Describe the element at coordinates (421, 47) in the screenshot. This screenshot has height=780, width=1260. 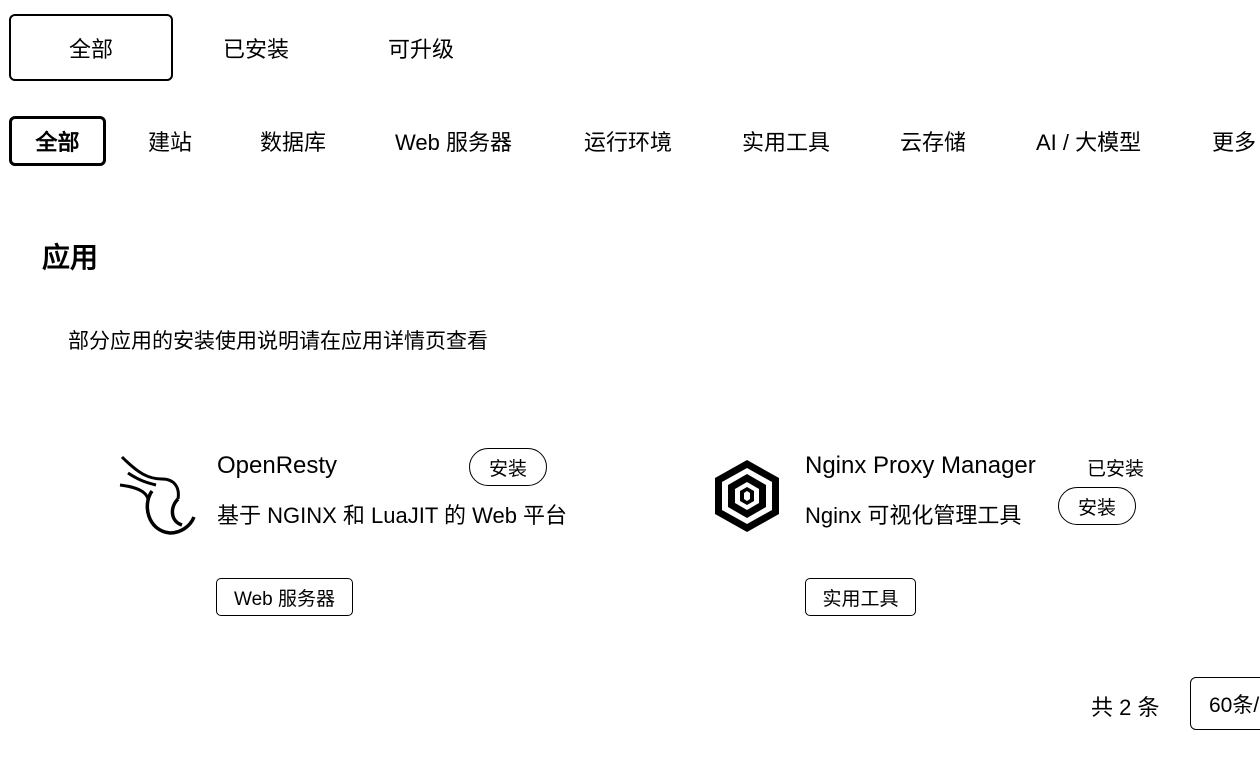
I see `tab-upgradable: 可升级` at that location.